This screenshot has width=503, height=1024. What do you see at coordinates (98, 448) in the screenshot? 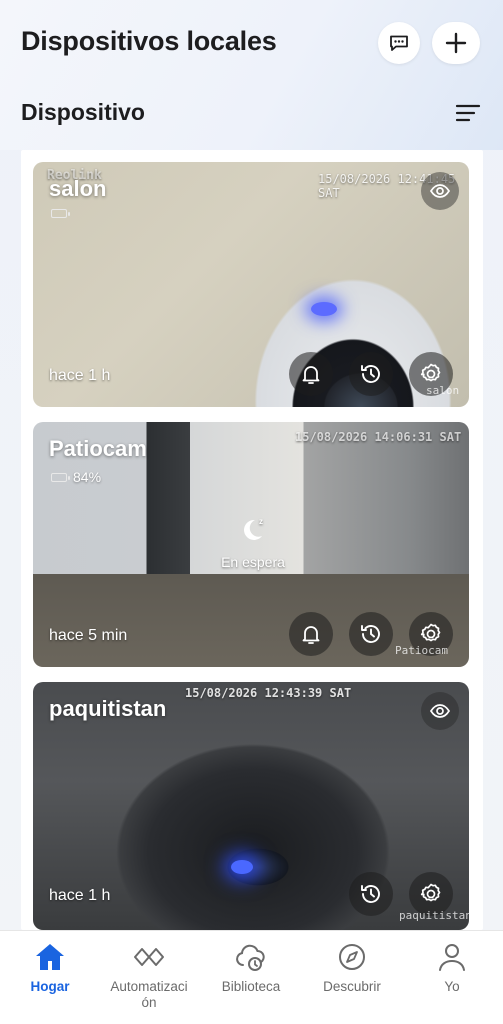
I see `device-name: Patiocam` at bounding box center [98, 448].